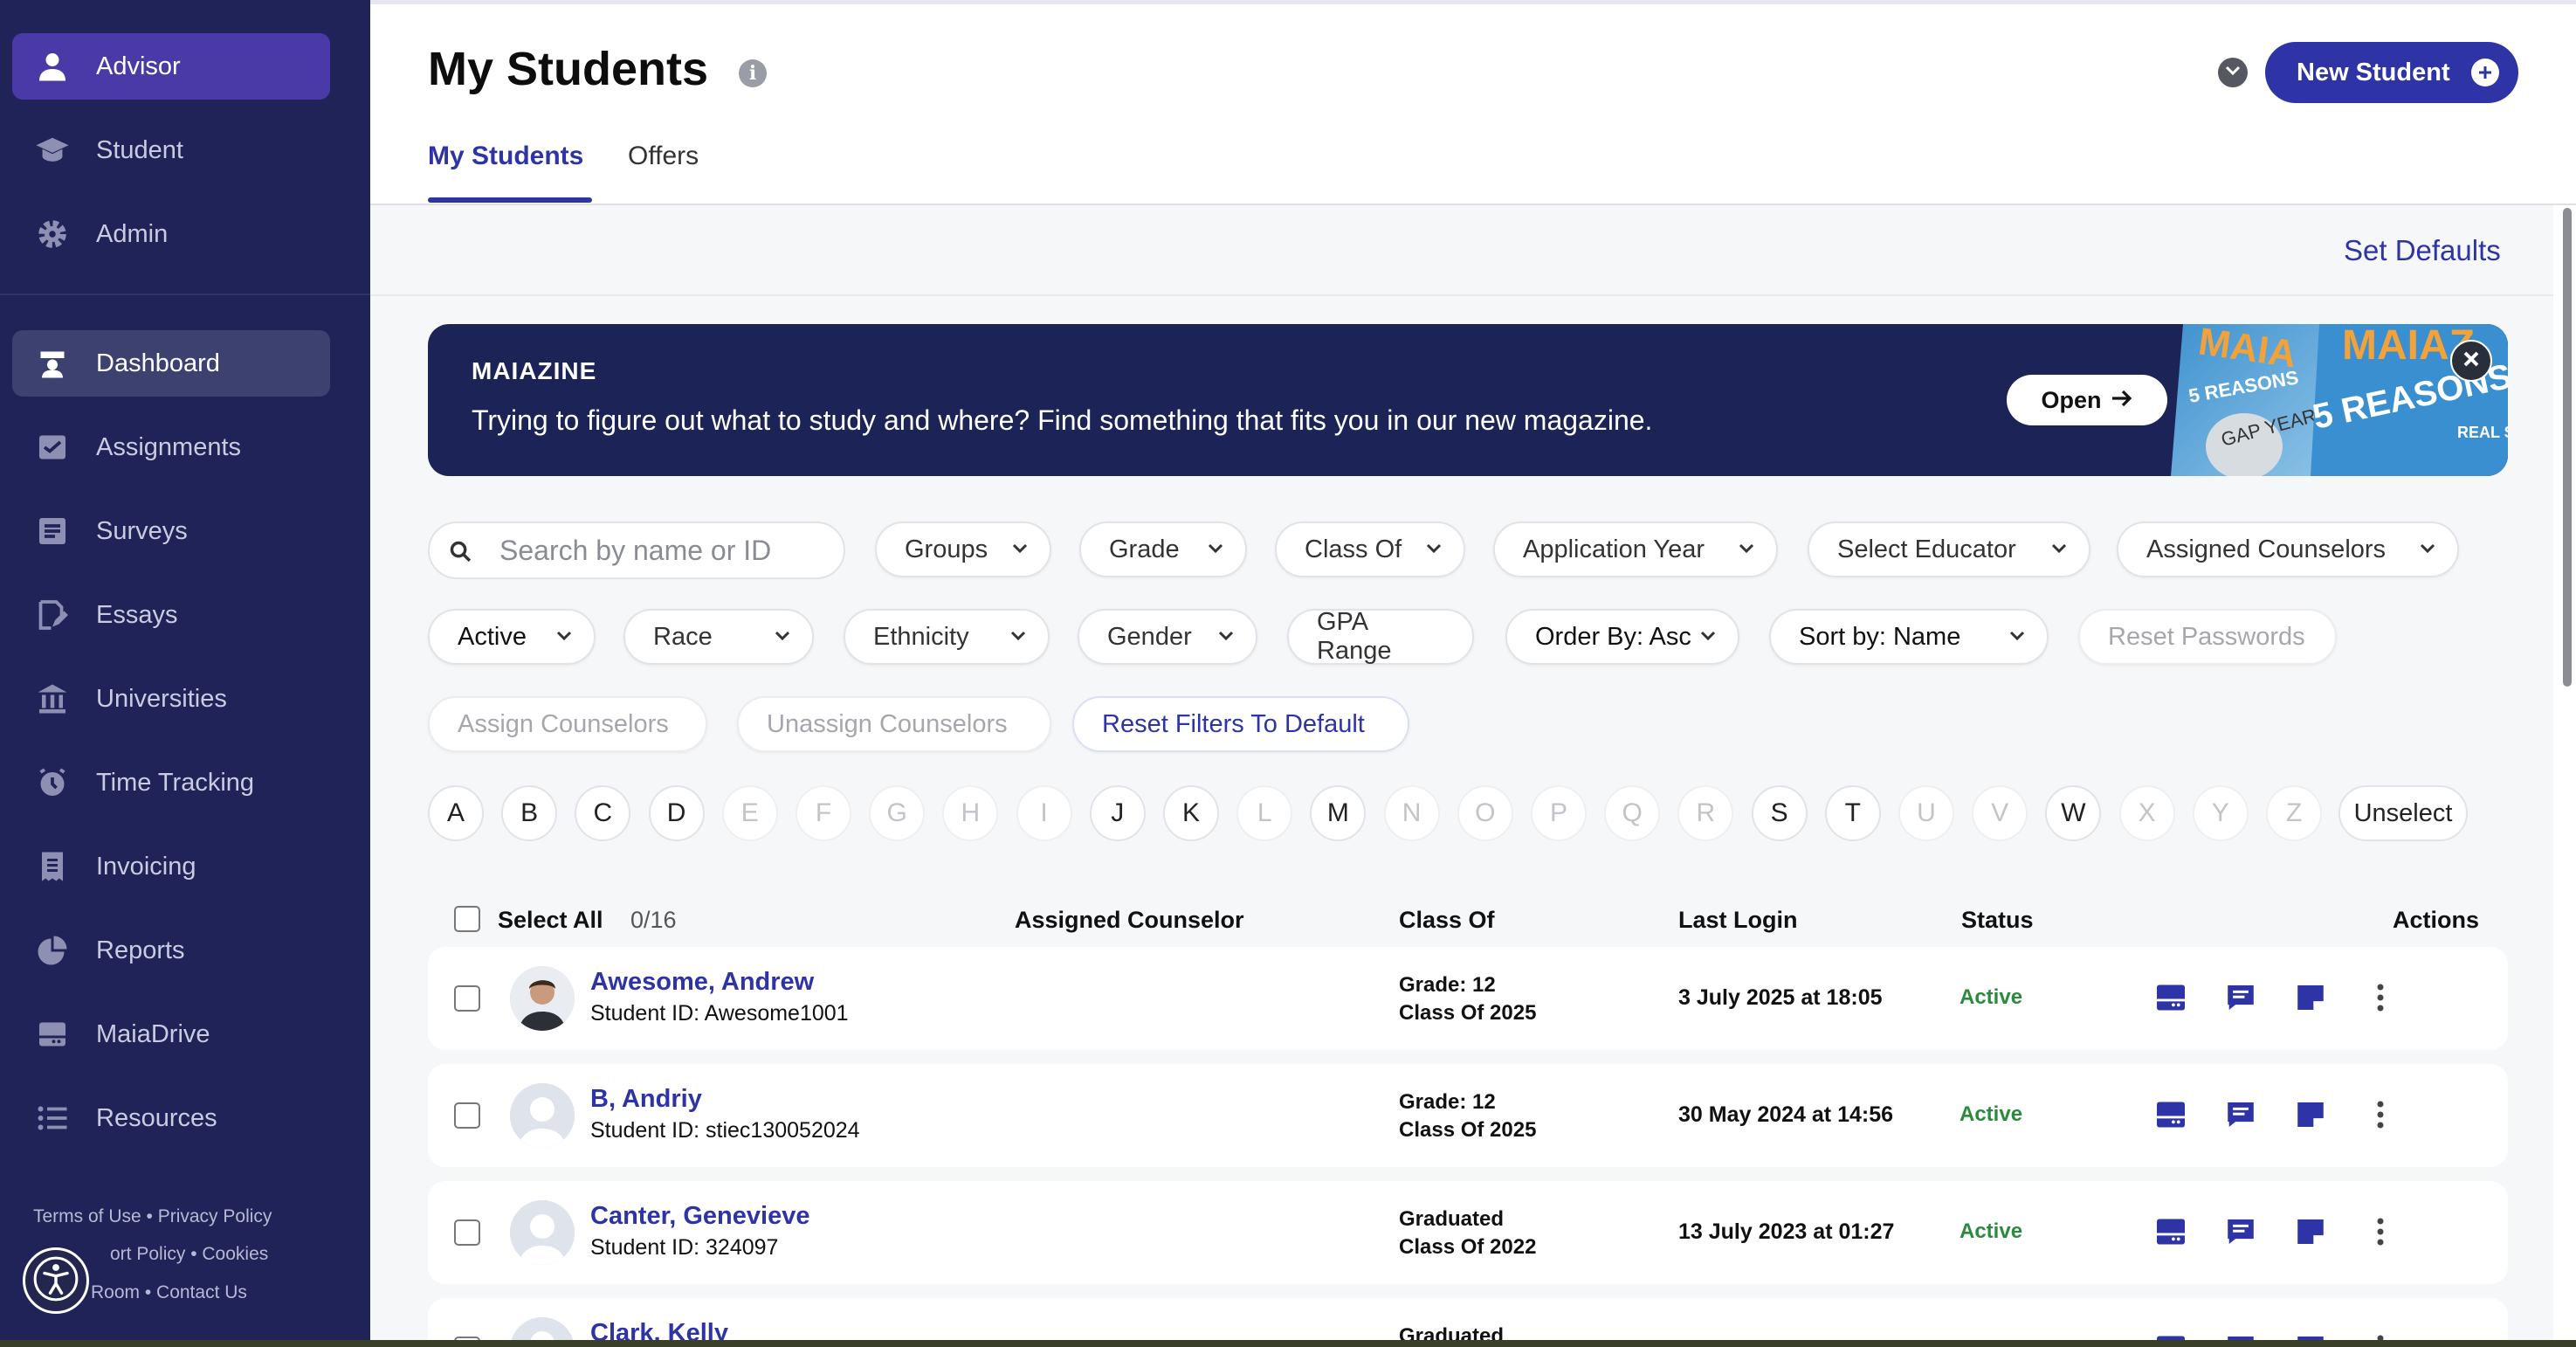  Describe the element at coordinates (894, 724) in the screenshot. I see `unassign-counselors-button: Unassign Counselors` at that location.